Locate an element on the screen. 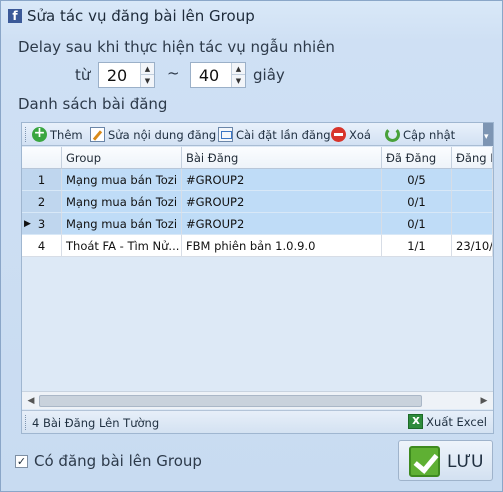 Image resolution: width=503 pixels, height=492 pixels. delay-to-stepper: 40 ▲ ▼ is located at coordinates (218, 75).